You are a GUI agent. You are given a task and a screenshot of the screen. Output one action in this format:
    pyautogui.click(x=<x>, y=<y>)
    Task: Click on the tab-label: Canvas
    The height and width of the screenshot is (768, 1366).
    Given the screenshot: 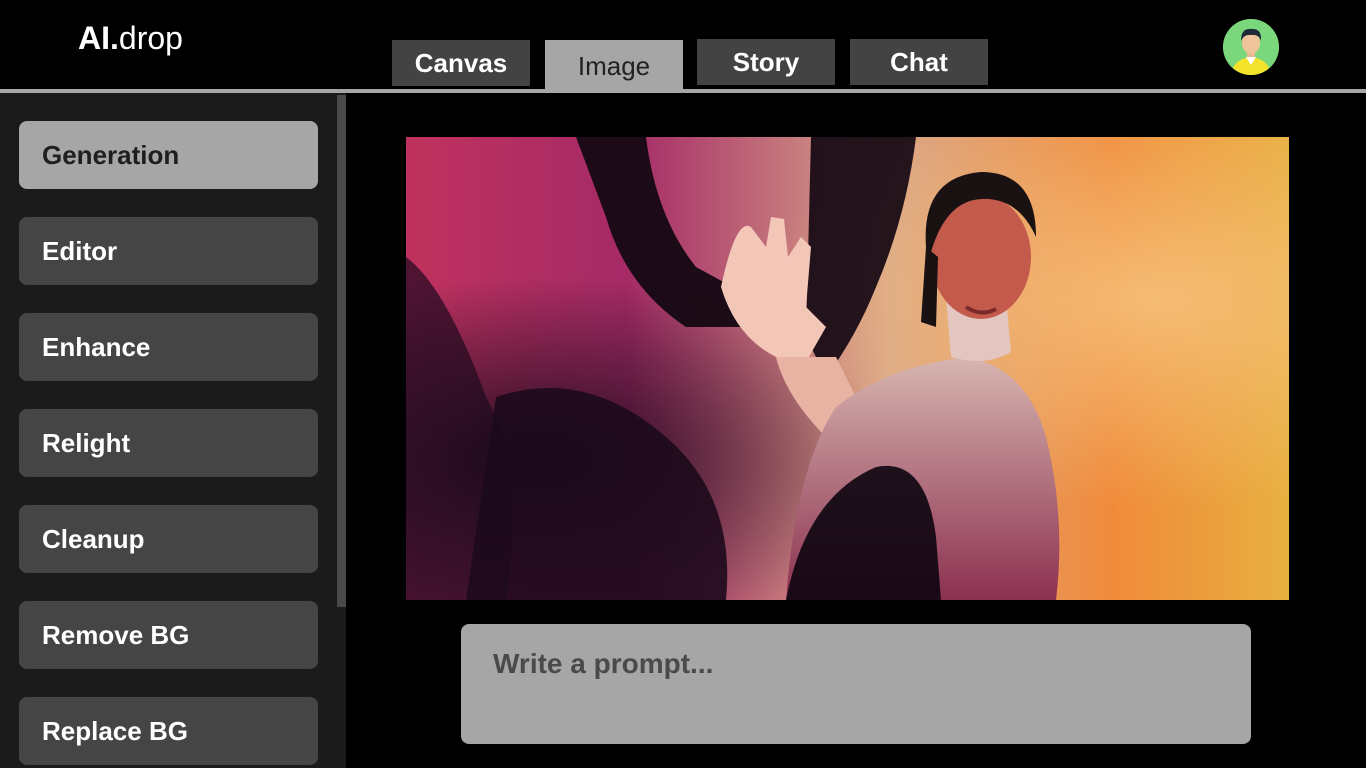 What is the action you would take?
    pyautogui.click(x=461, y=62)
    